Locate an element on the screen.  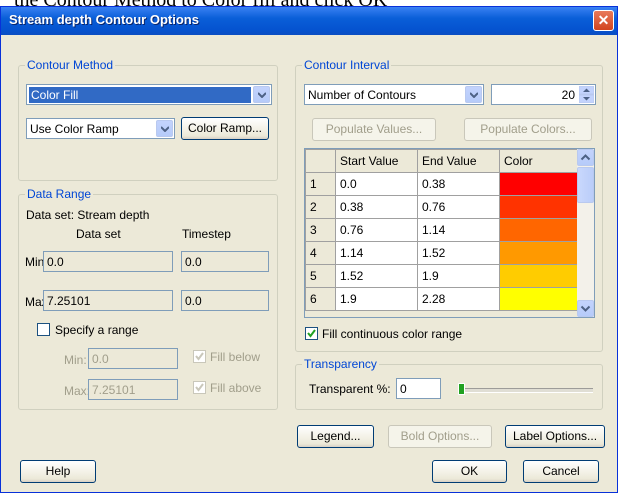
color-ramp-select: Use Color Ramp is located at coordinates (100, 128).